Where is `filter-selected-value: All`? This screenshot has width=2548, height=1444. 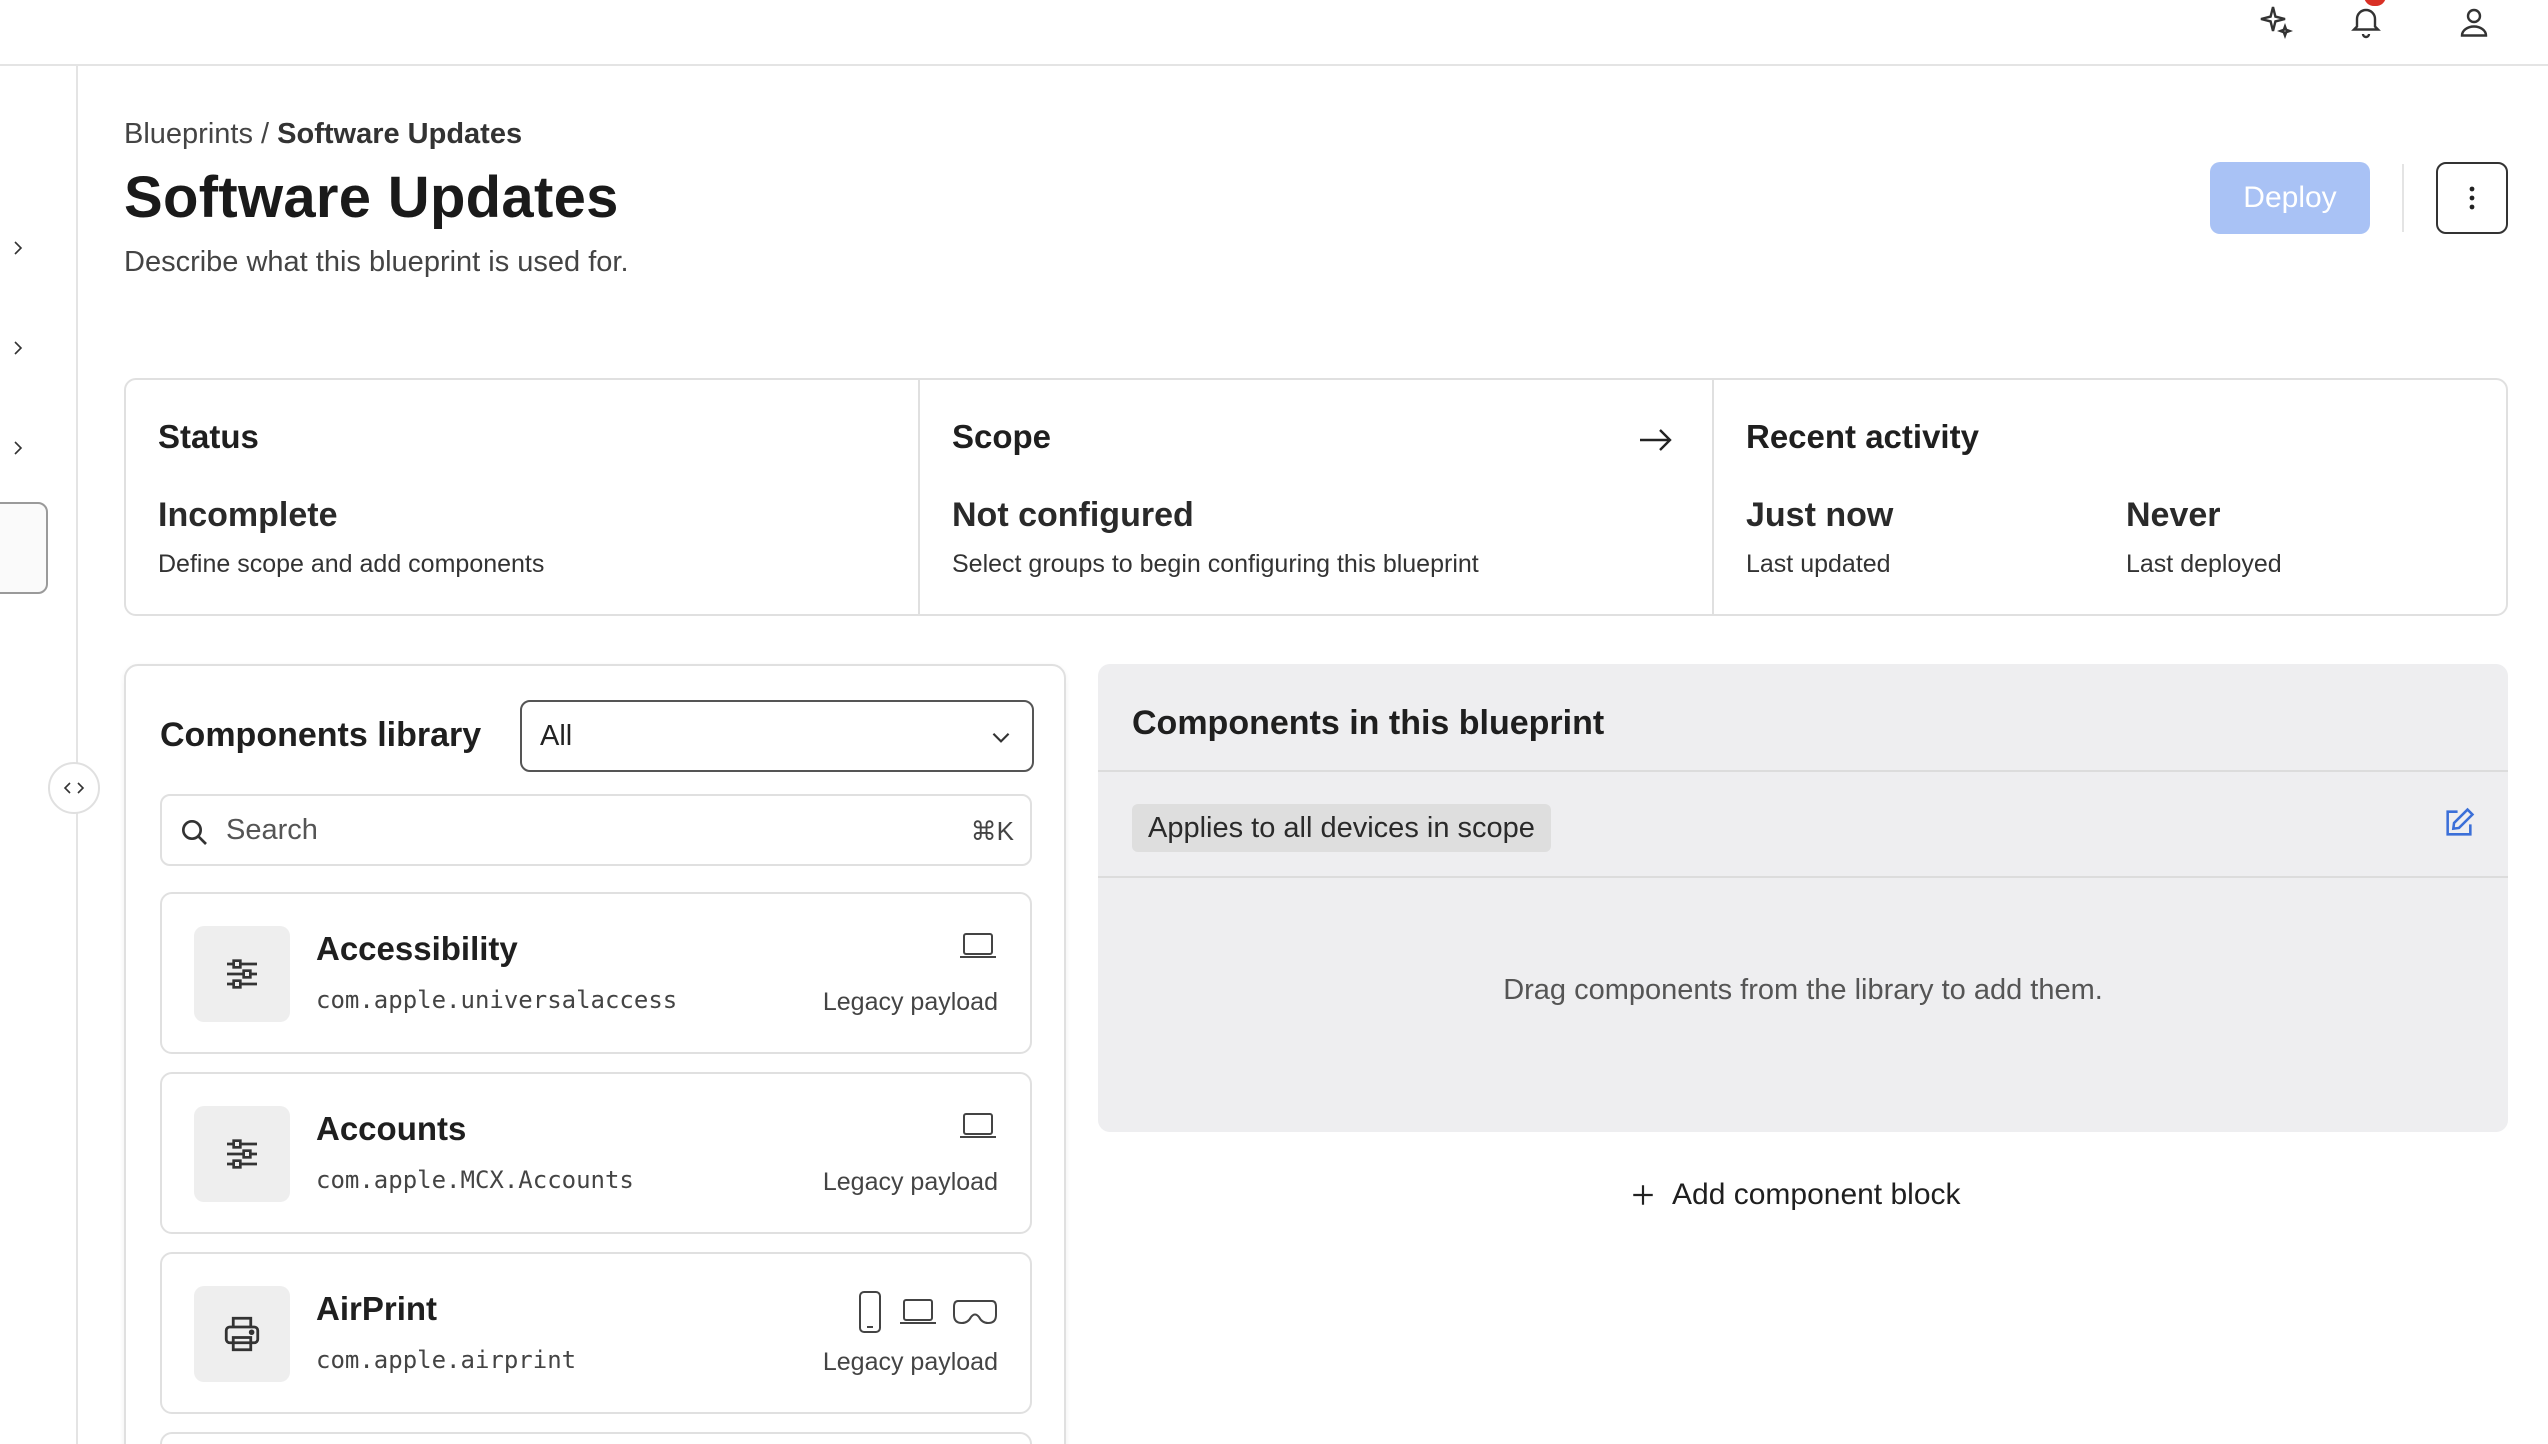
filter-selected-value: All is located at coordinates (556, 735).